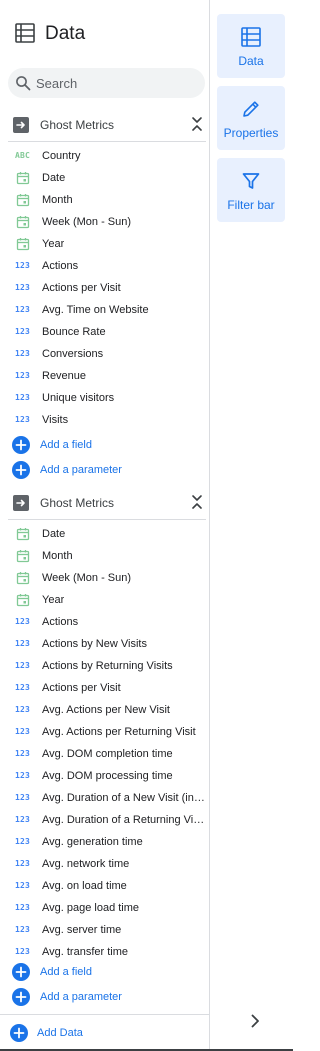 The image size is (320, 1051). What do you see at coordinates (105, 842) in the screenshot?
I see `field-item: 123 Avg. generation time` at bounding box center [105, 842].